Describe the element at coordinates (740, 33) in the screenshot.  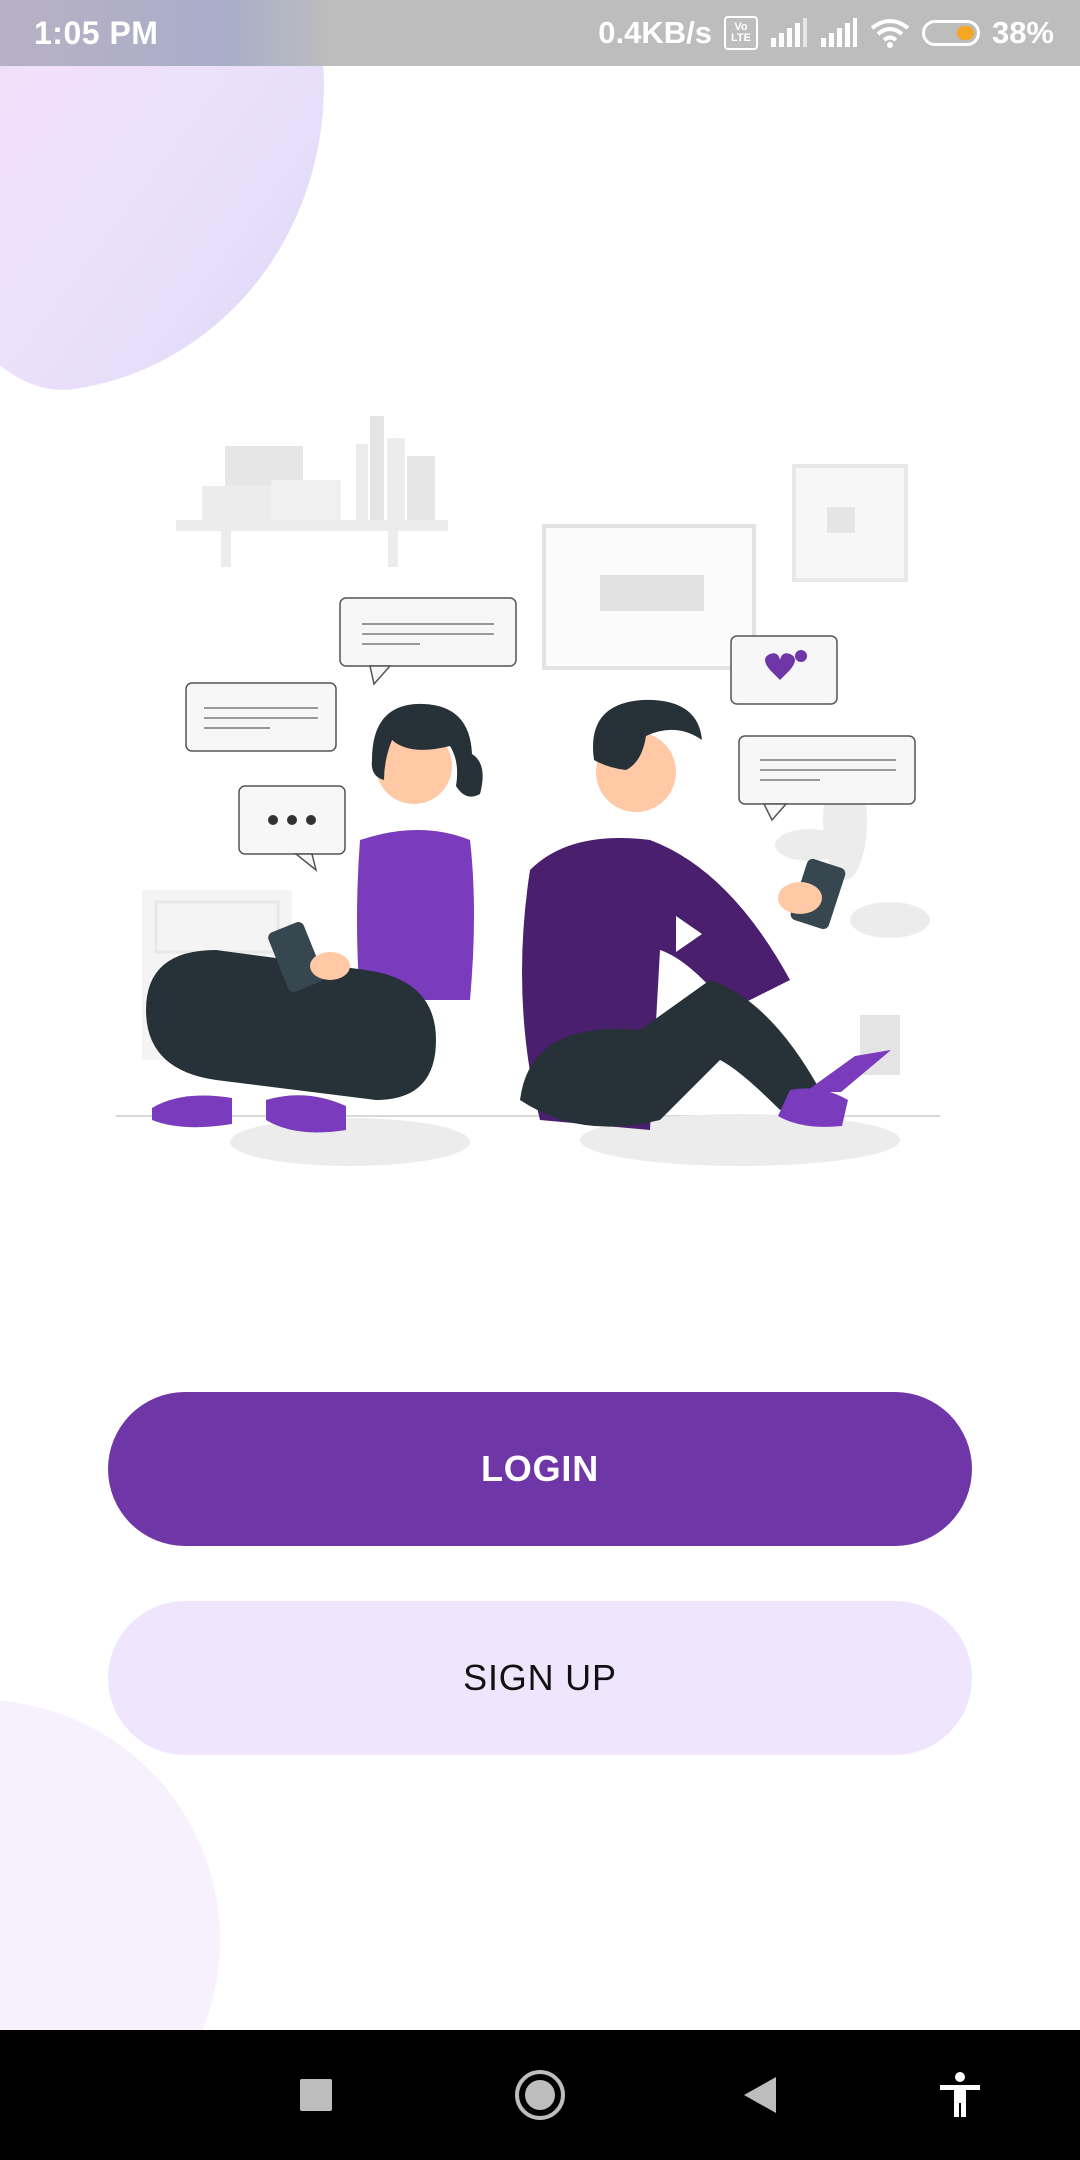
I see `volte-icon: Vo LTE` at that location.